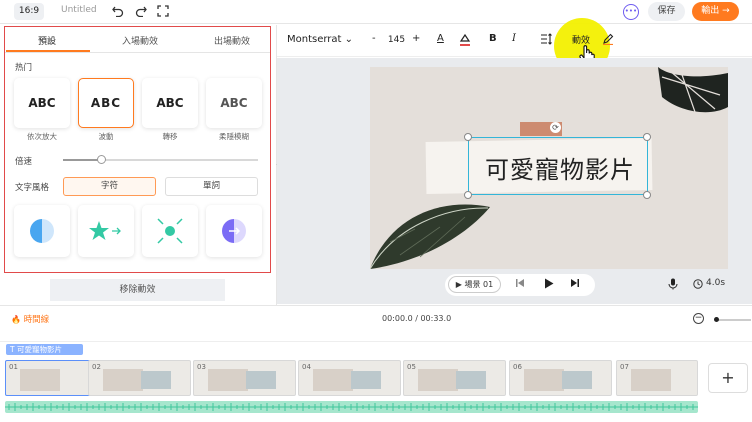 This screenshot has width=752, height=422. Describe the element at coordinates (13, 367) in the screenshot. I see `clip-number: 01` at that location.